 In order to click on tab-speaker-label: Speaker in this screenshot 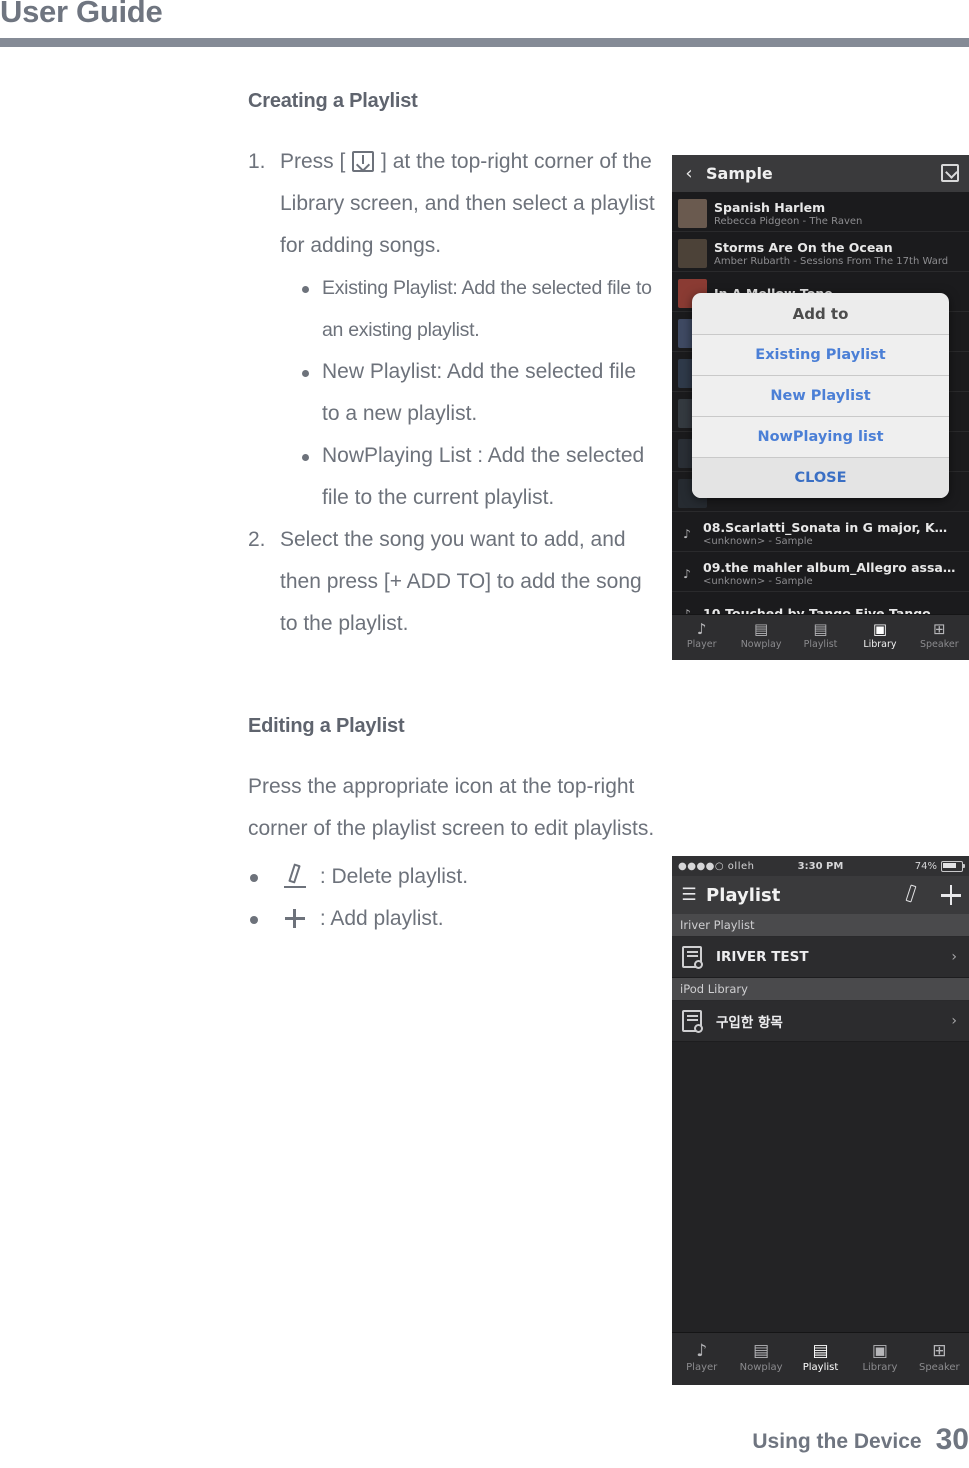, I will do `click(939, 644)`.